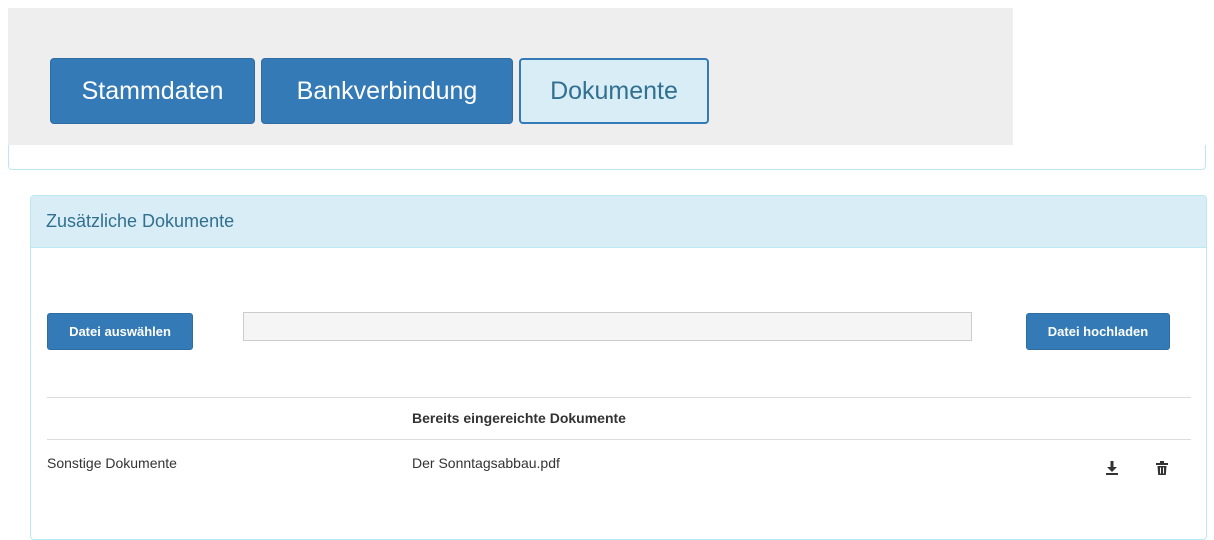 Image resolution: width=1214 pixels, height=540 pixels. I want to click on trash-icon, so click(1162, 468).